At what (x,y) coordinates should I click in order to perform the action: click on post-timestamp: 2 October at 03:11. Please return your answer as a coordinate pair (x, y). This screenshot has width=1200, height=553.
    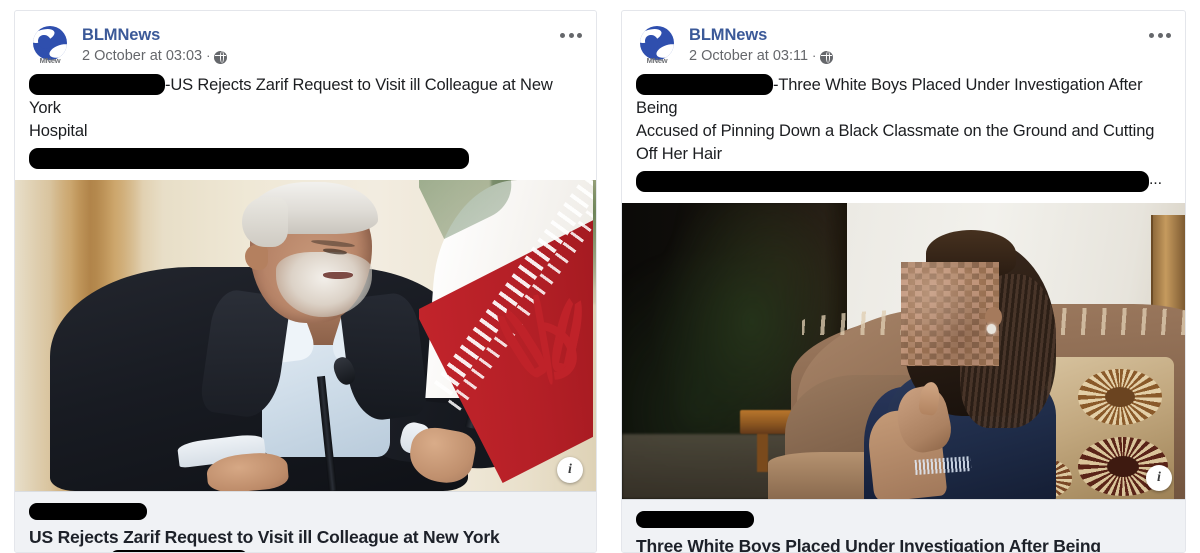
    Looking at the image, I should click on (748, 56).